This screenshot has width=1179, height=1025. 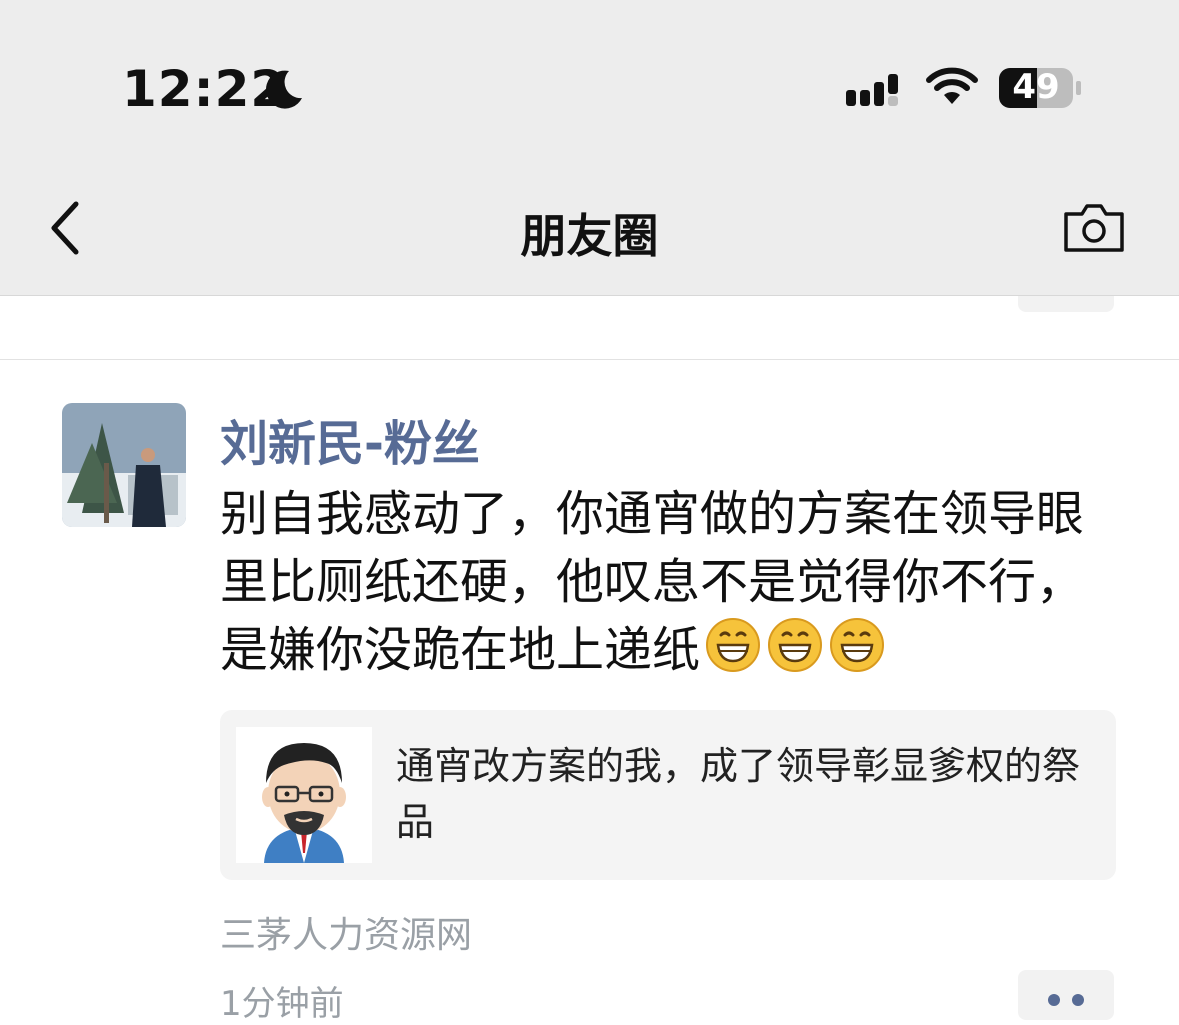 What do you see at coordinates (872, 90) in the screenshot?
I see `signal-icon` at bounding box center [872, 90].